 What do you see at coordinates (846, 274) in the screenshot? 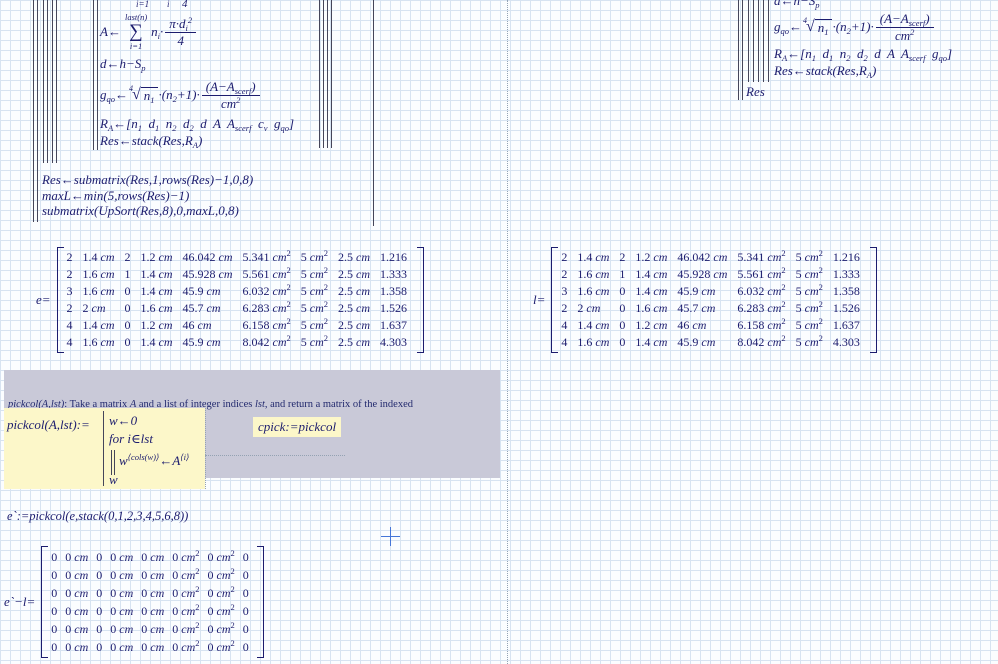
I see `matrix-cell: 1.333` at bounding box center [846, 274].